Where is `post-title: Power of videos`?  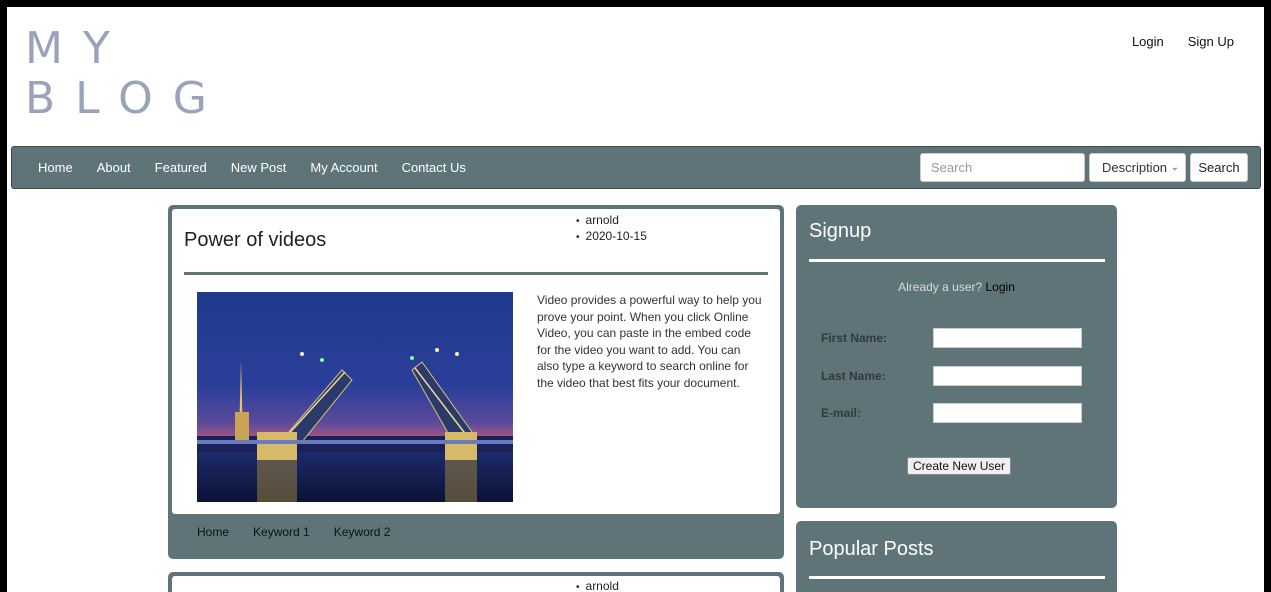 post-title: Power of videos is located at coordinates (255, 240).